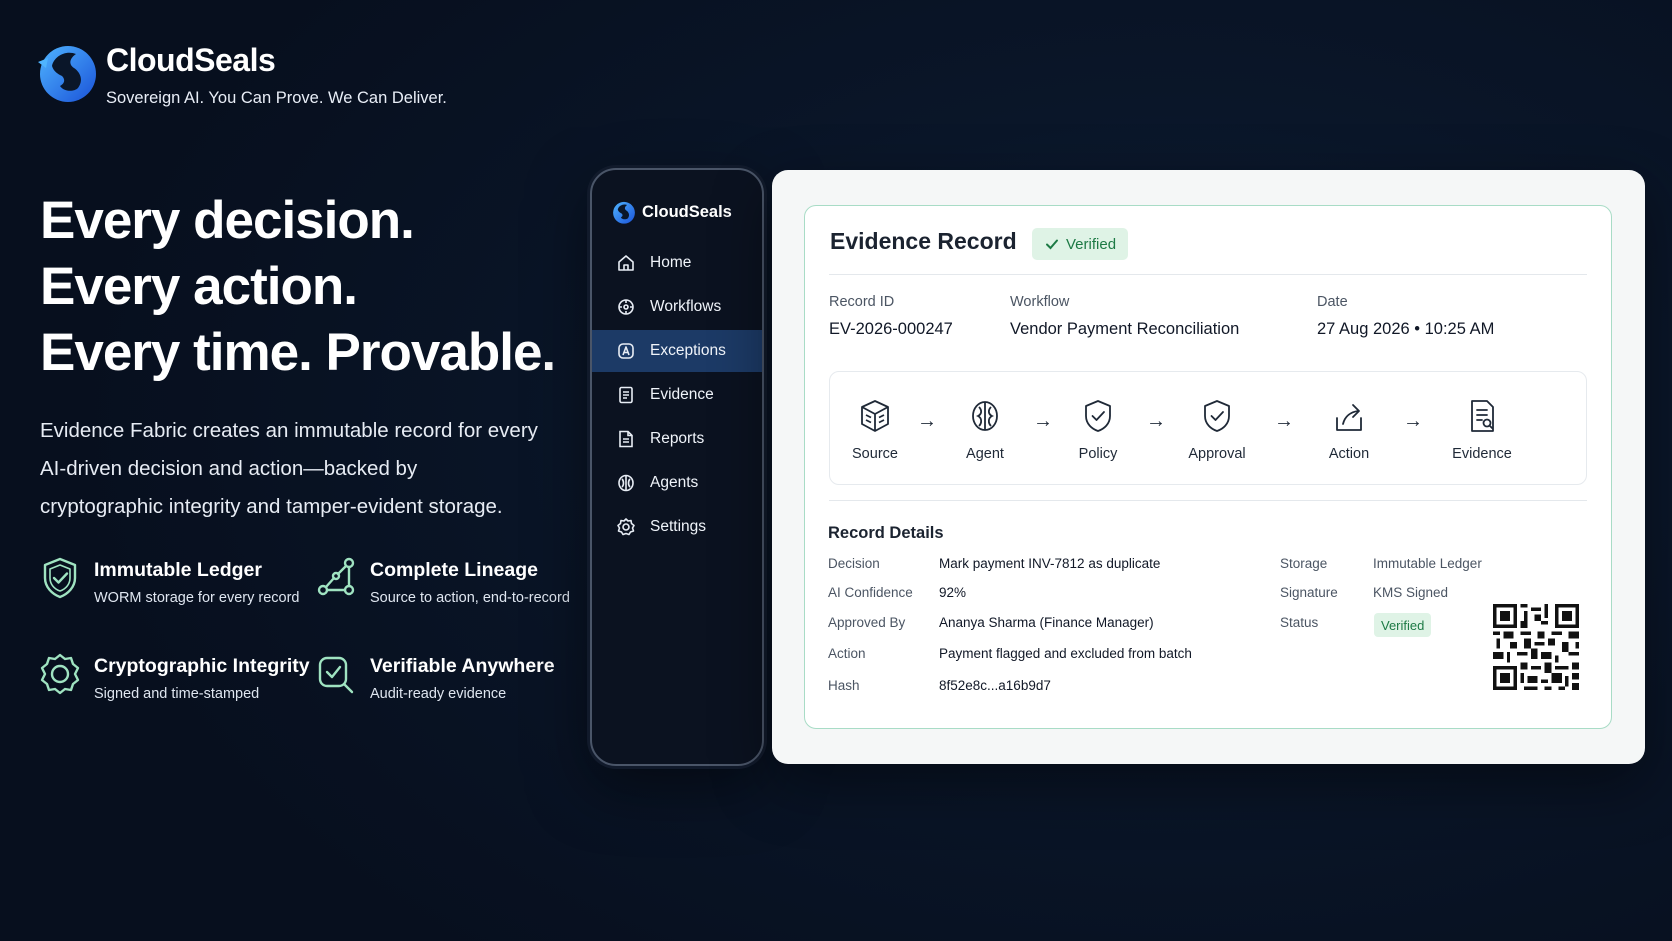 The width and height of the screenshot is (1672, 941). What do you see at coordinates (626, 483) in the screenshot?
I see `agent-brain-icon` at bounding box center [626, 483].